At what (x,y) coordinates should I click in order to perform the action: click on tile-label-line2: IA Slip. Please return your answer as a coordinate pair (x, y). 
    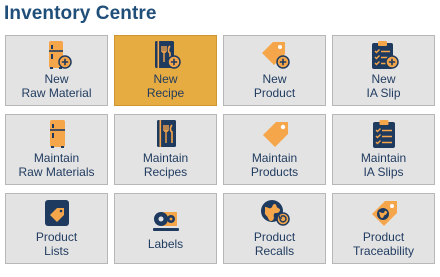
    Looking at the image, I should click on (383, 93).